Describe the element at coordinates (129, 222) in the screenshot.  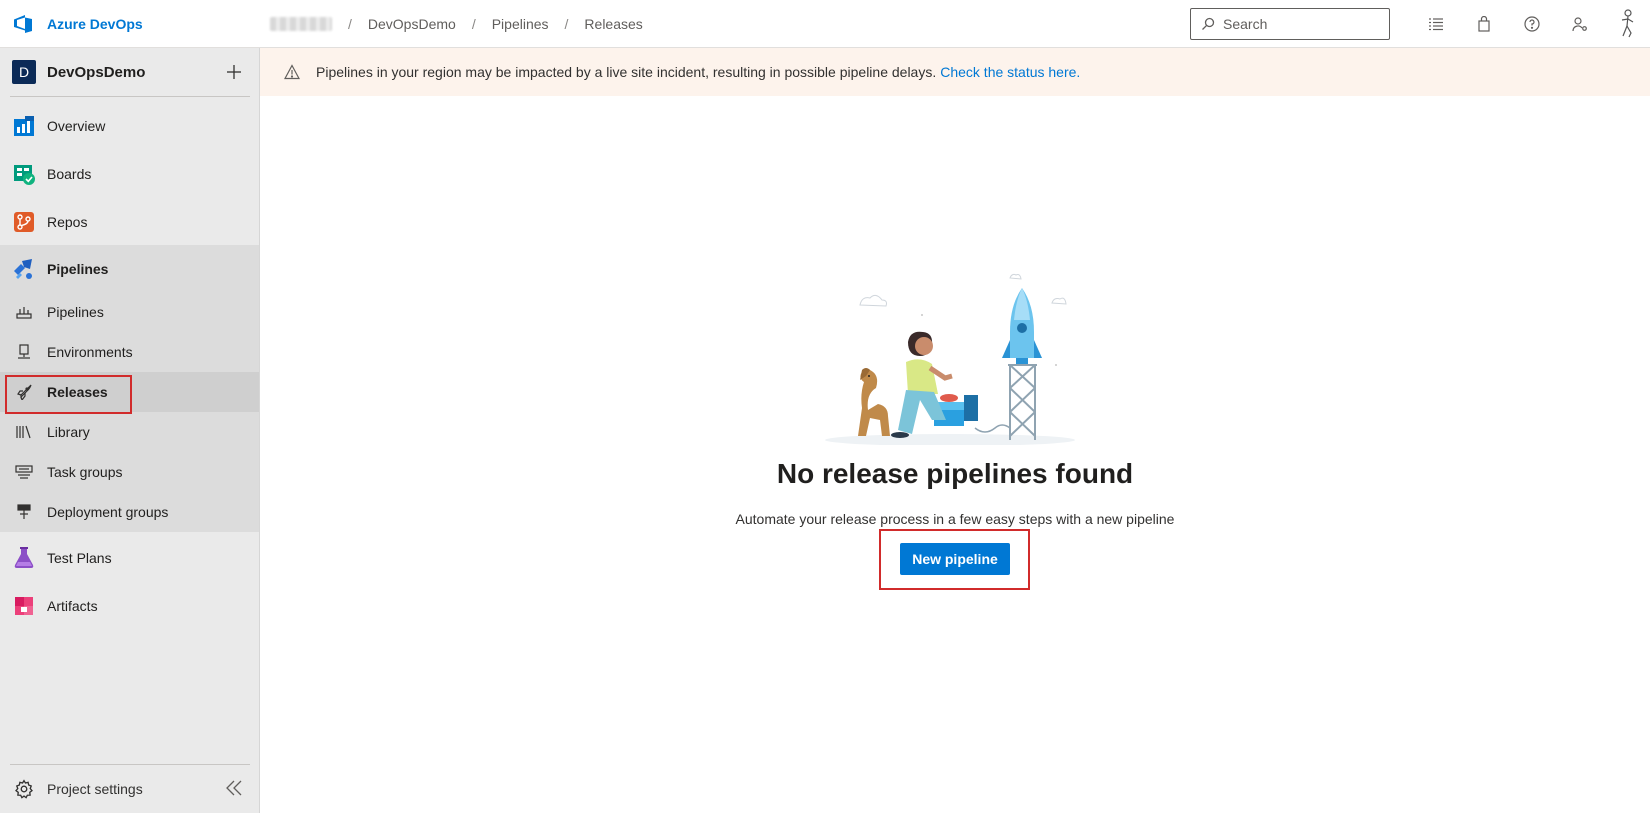
I see `sidebar-item-repos: Repos` at that location.